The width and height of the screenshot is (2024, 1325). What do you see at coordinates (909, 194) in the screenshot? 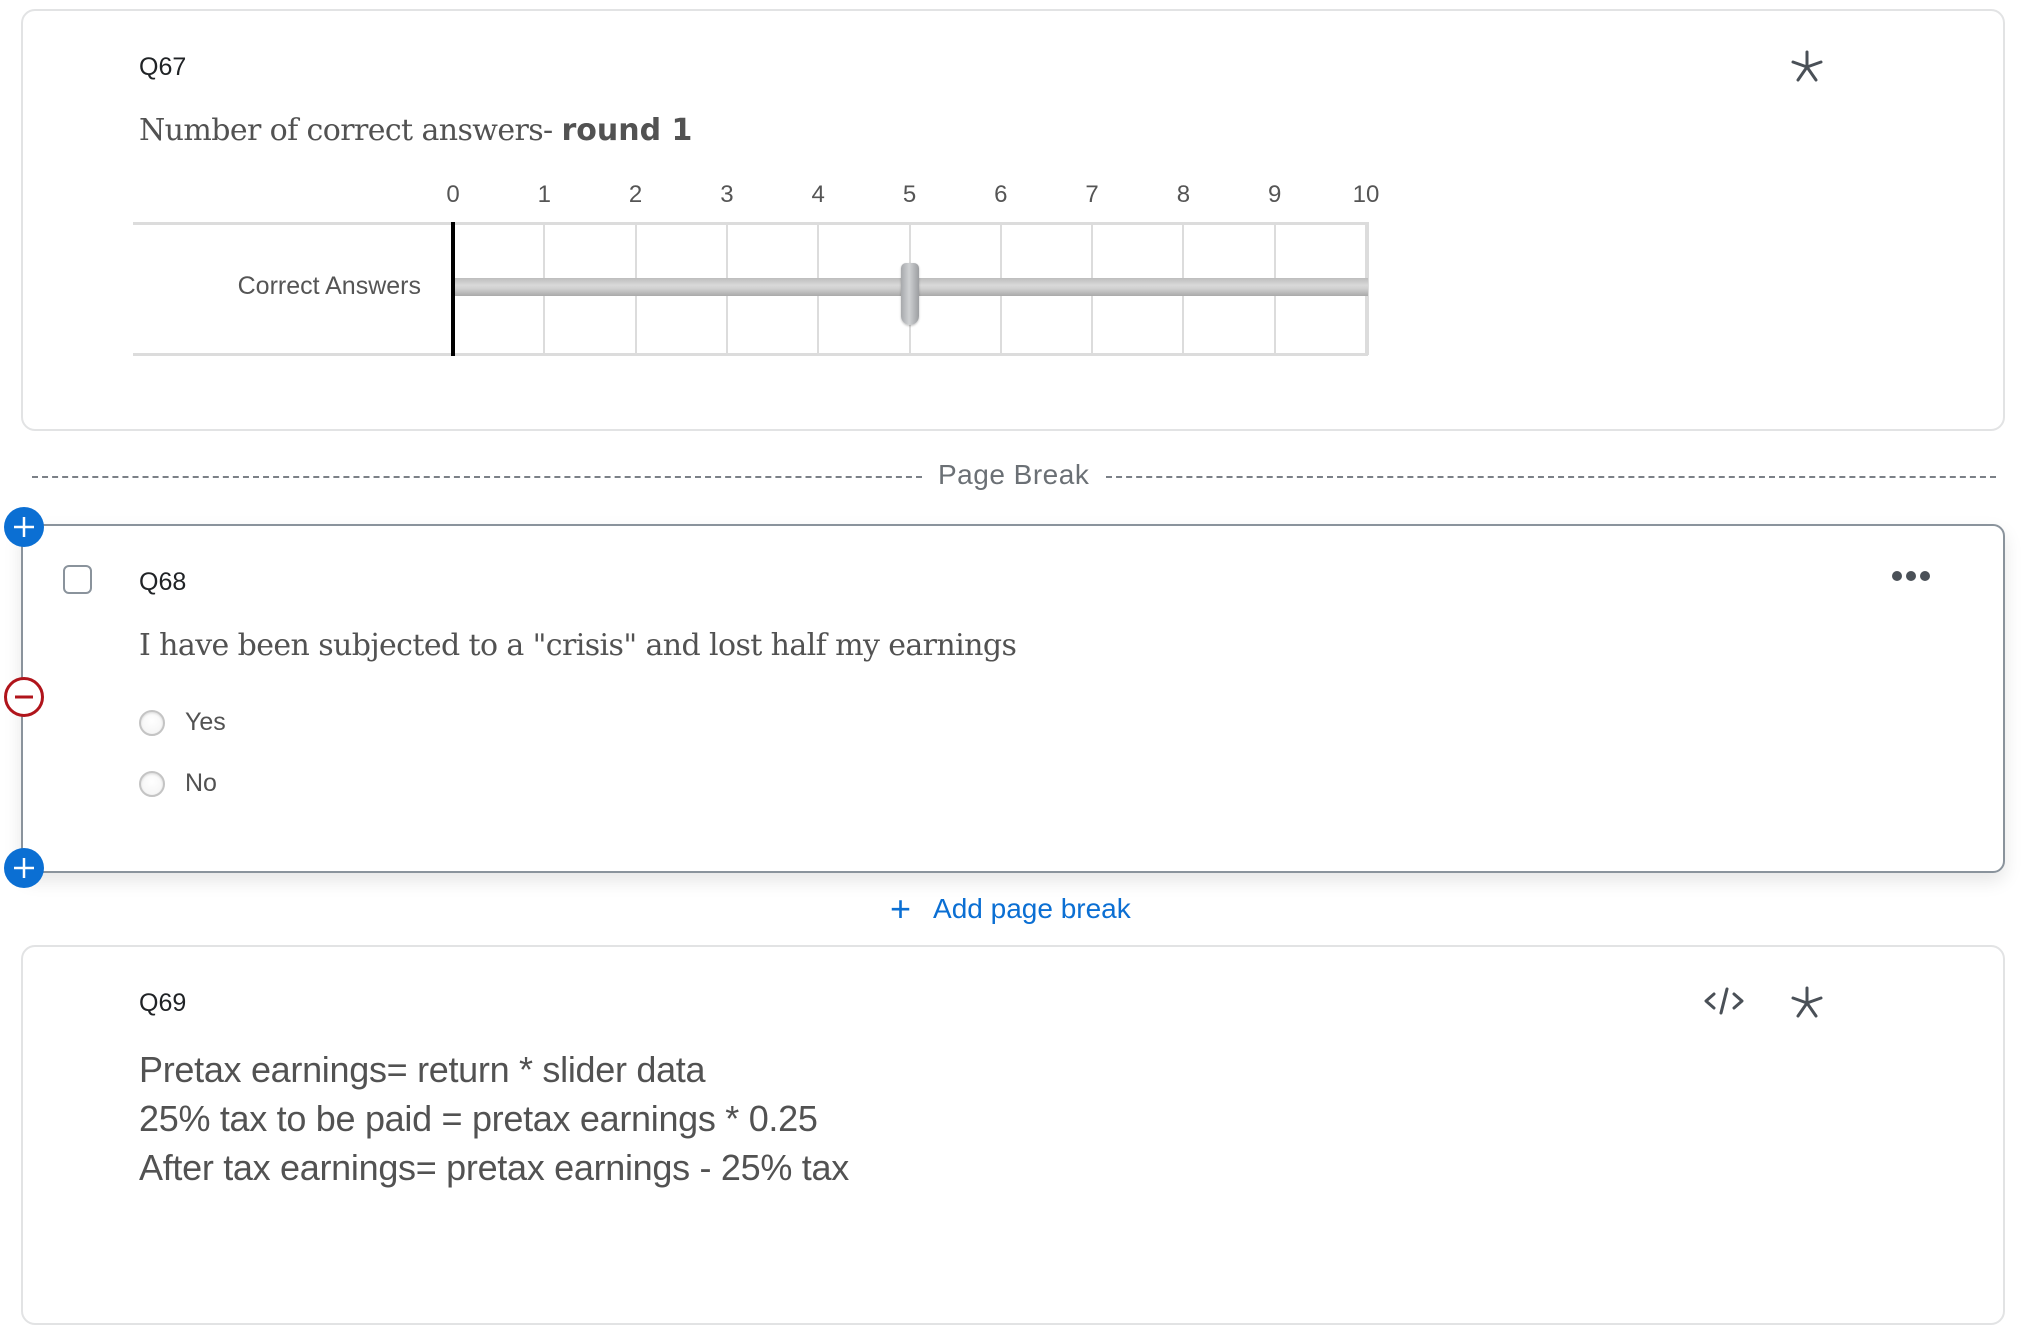
I see `slider-tick-label: 5` at bounding box center [909, 194].